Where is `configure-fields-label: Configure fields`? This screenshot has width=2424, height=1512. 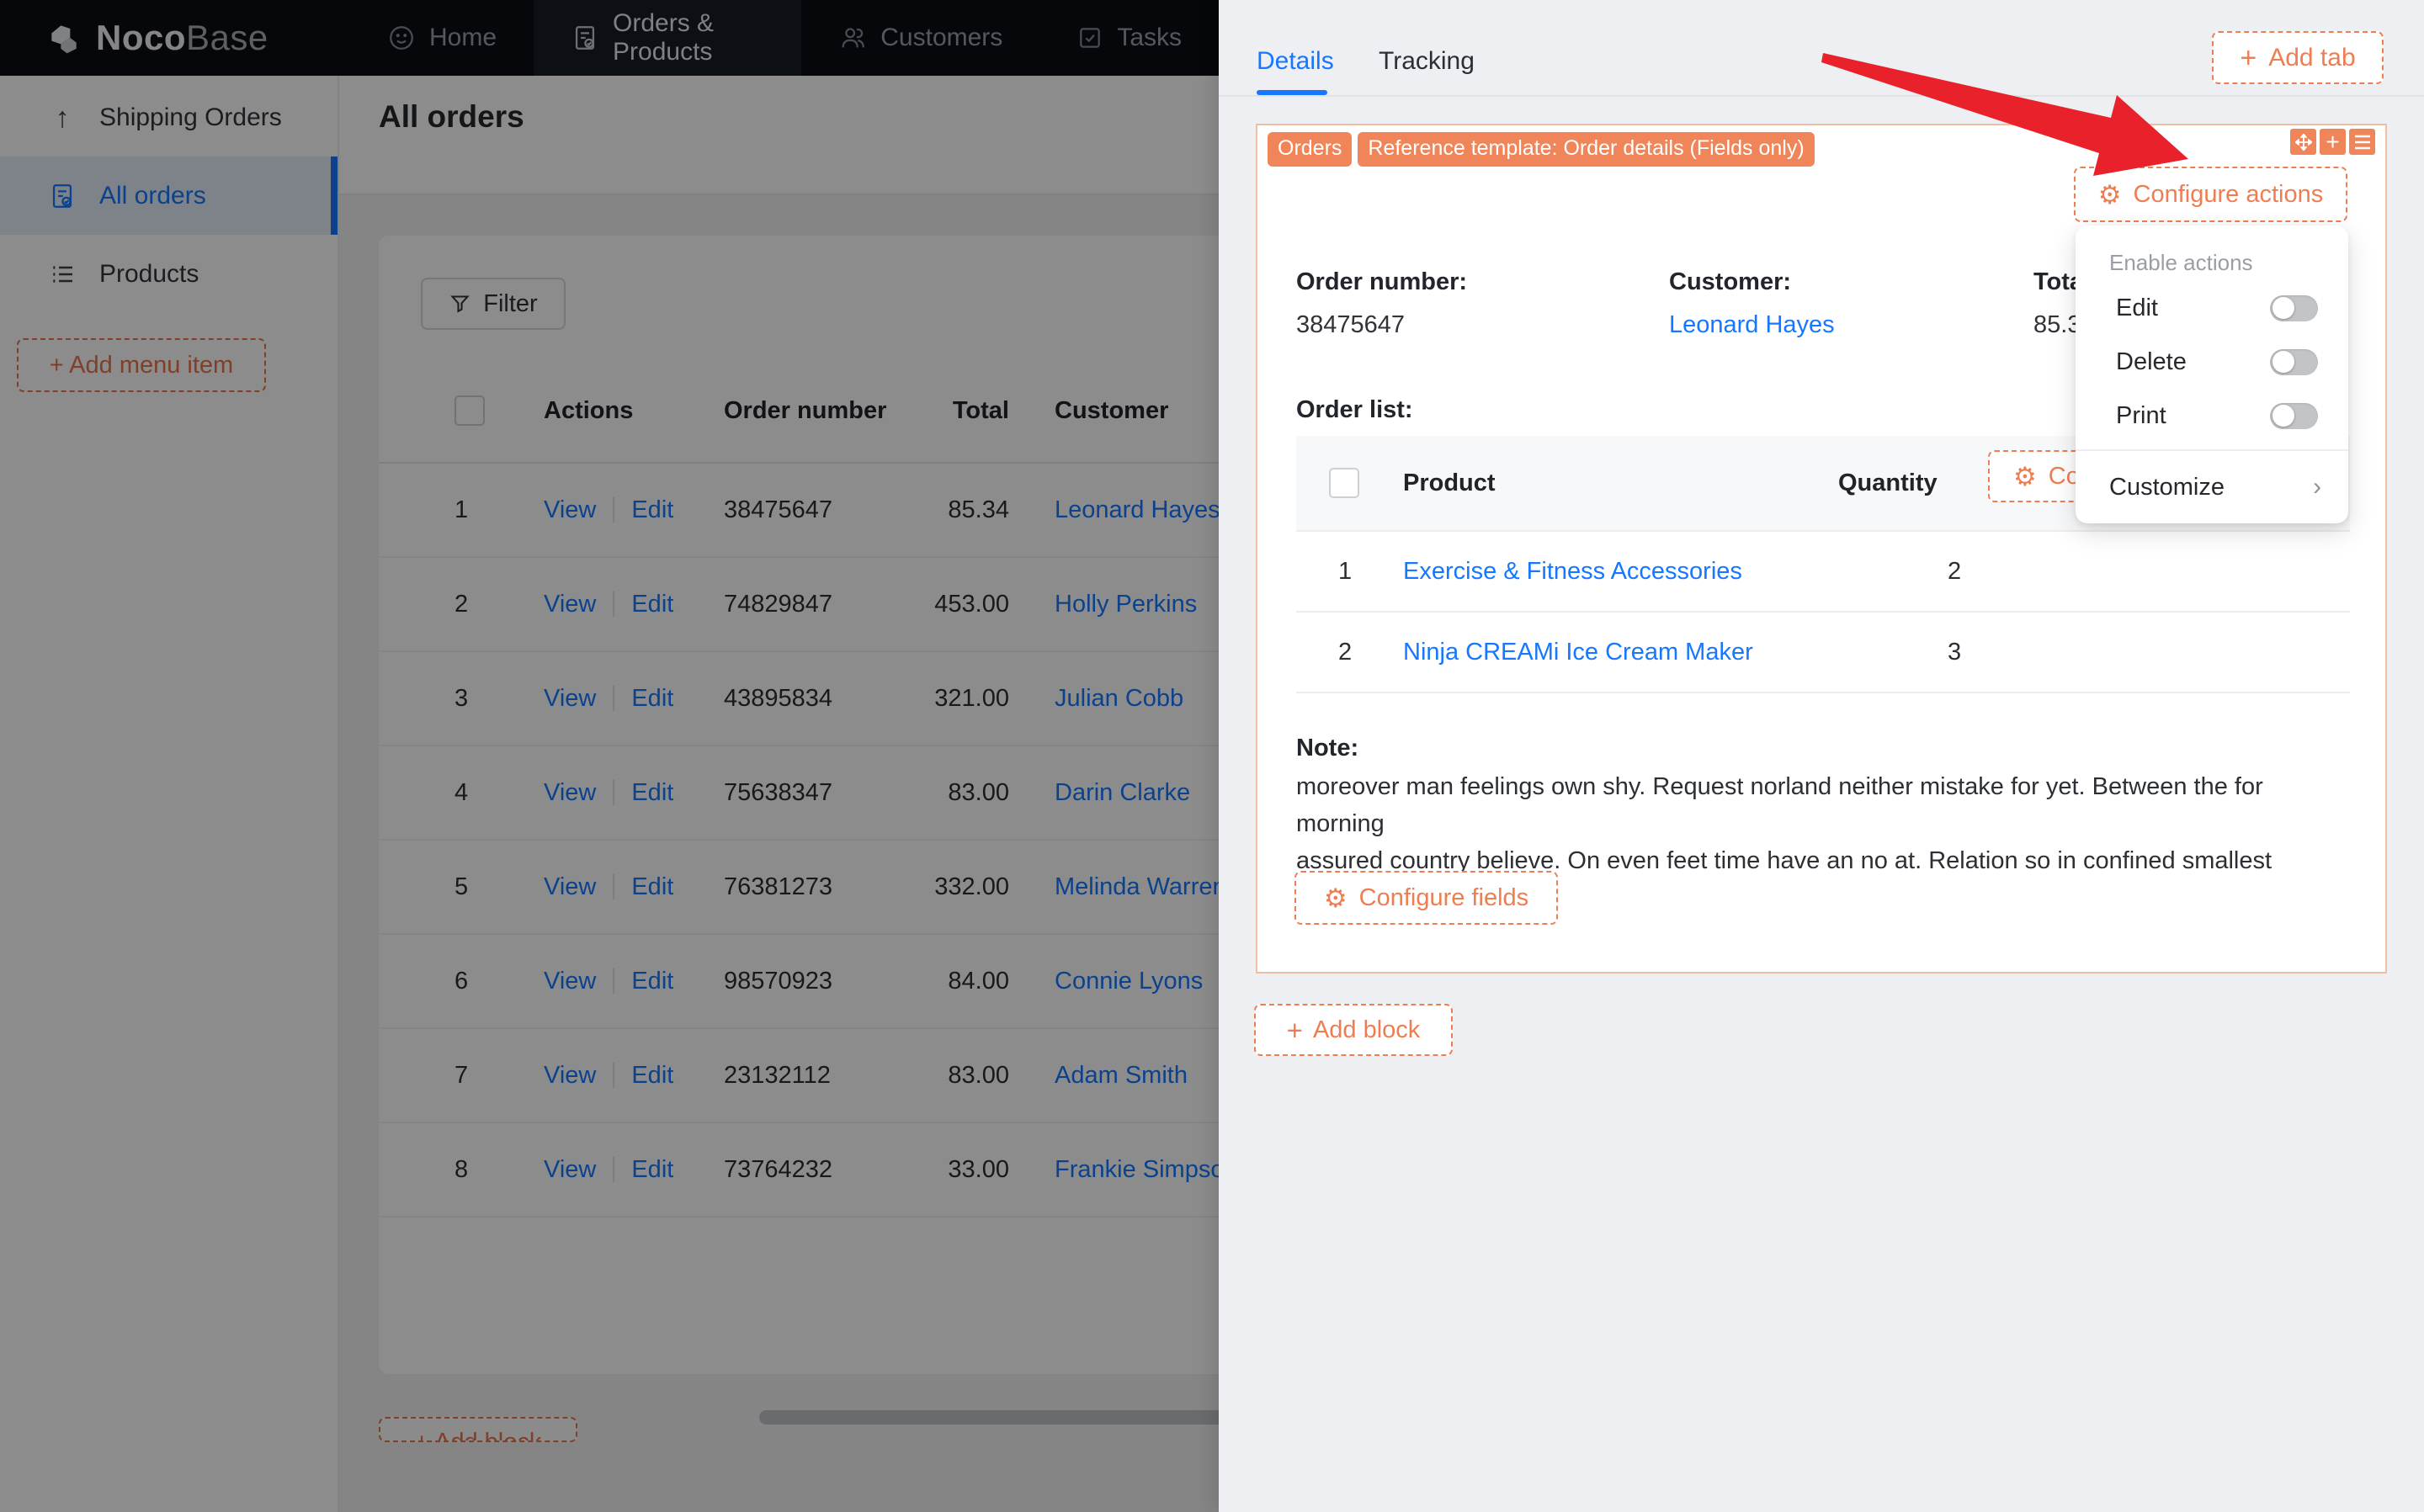
configure-fields-label: Configure fields is located at coordinates (1443, 897).